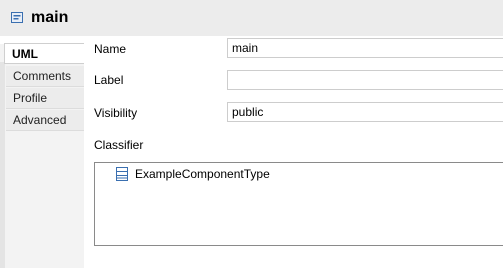  What do you see at coordinates (44, 53) in the screenshot?
I see `tab-uml: UML` at bounding box center [44, 53].